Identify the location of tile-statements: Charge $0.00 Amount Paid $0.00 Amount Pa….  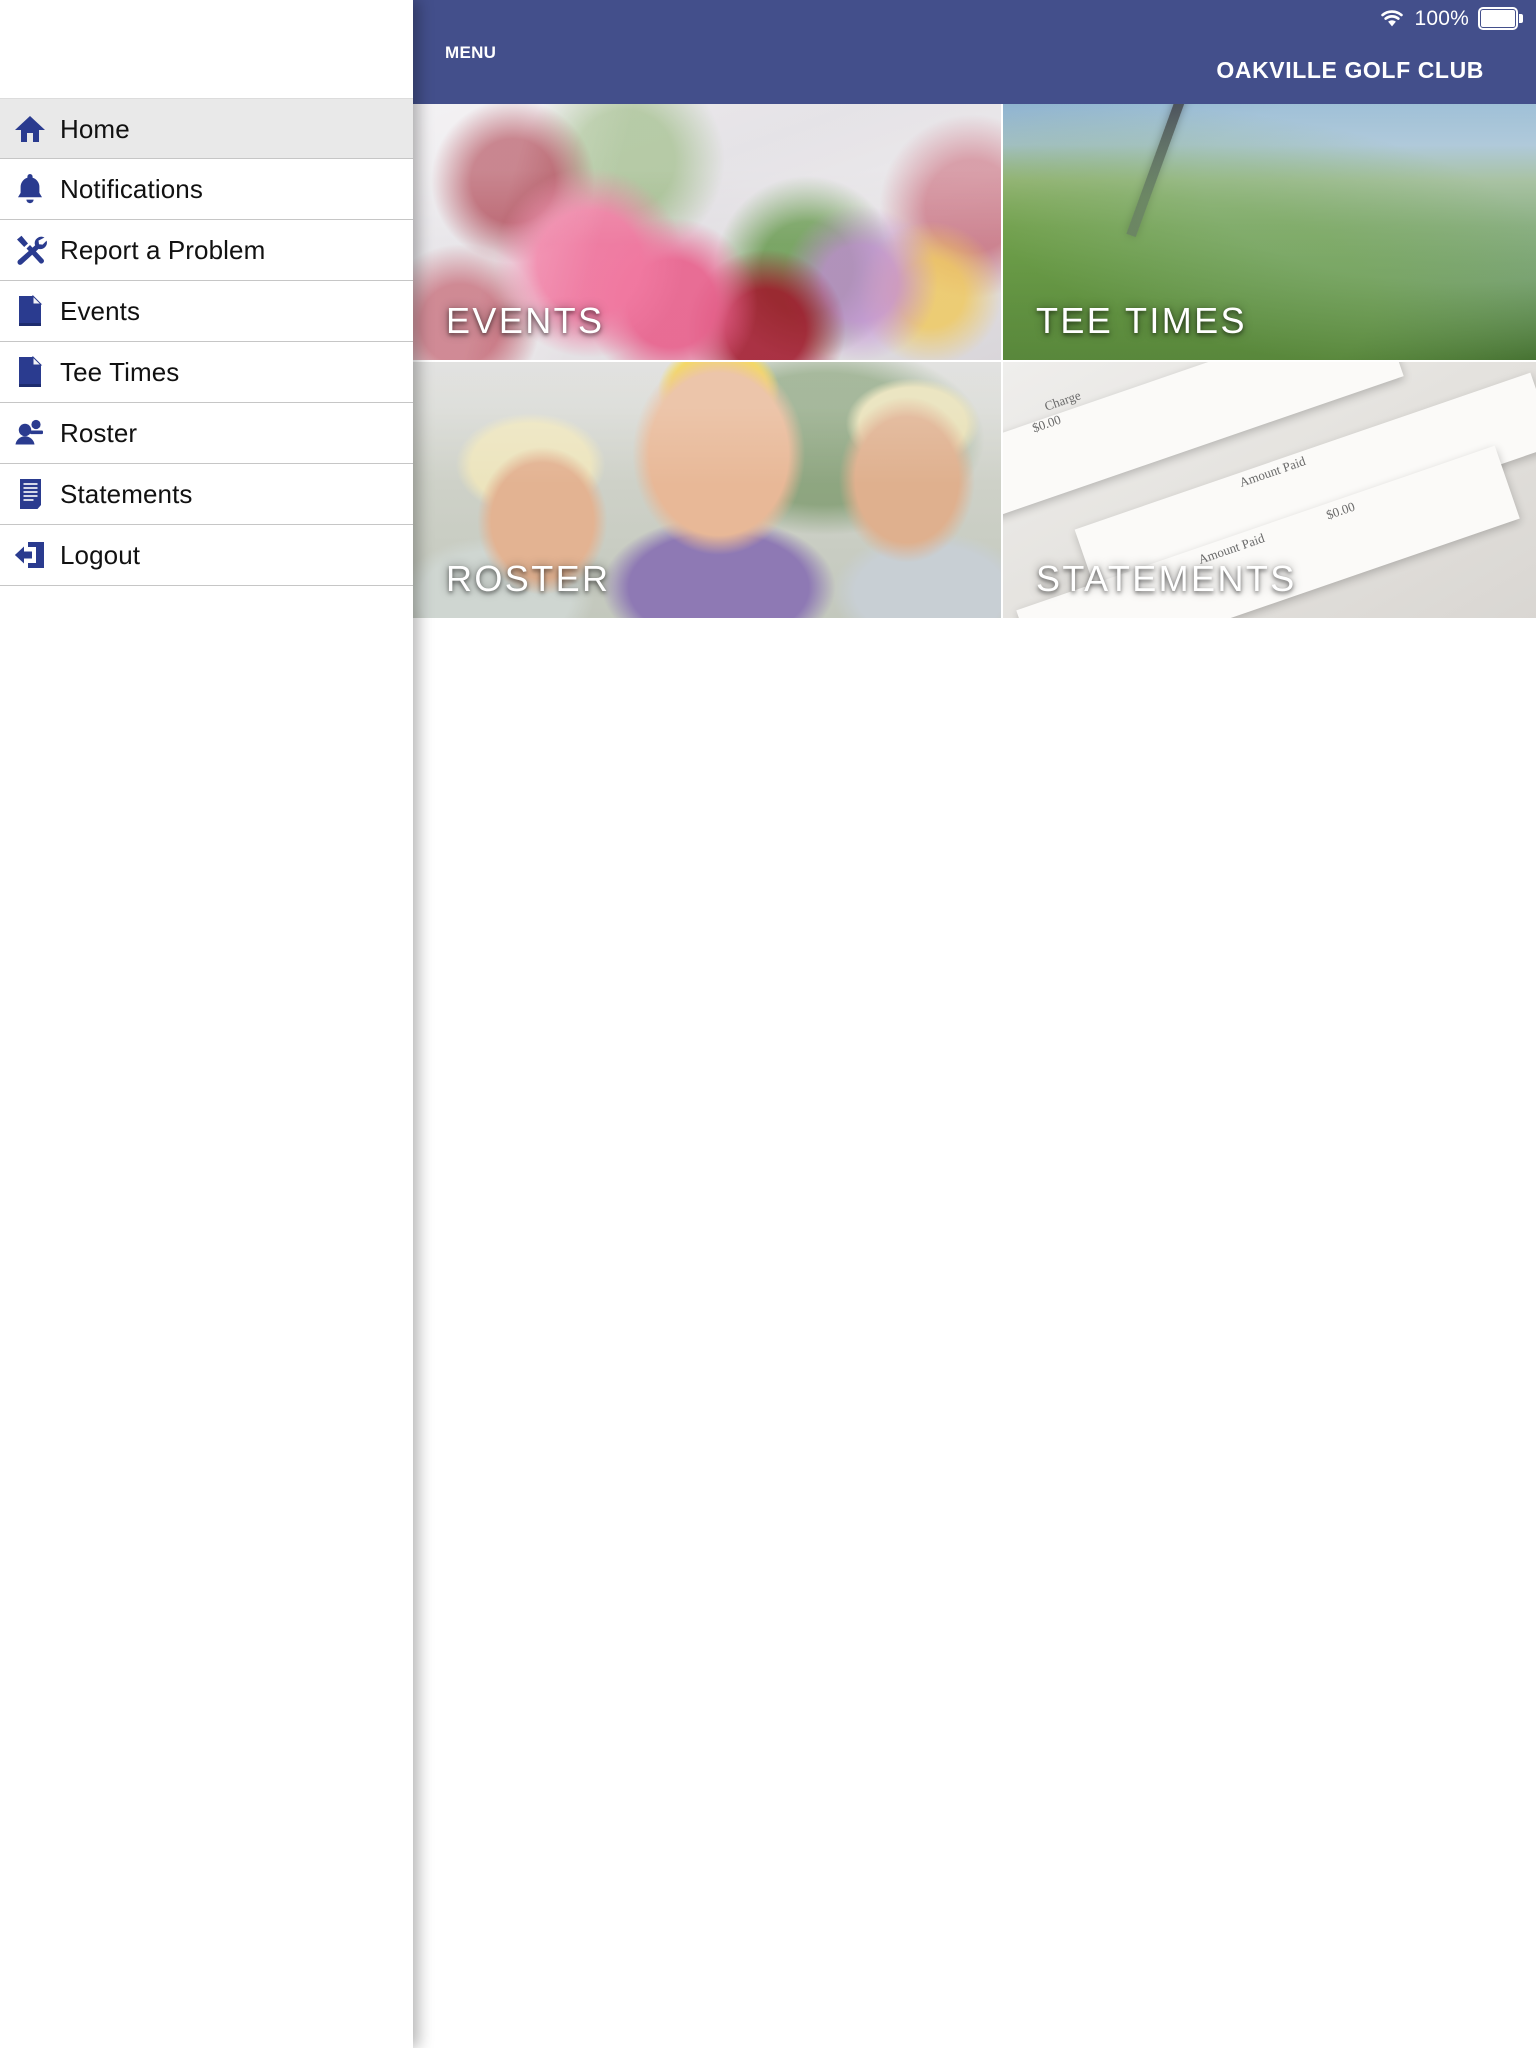
(1269, 491).